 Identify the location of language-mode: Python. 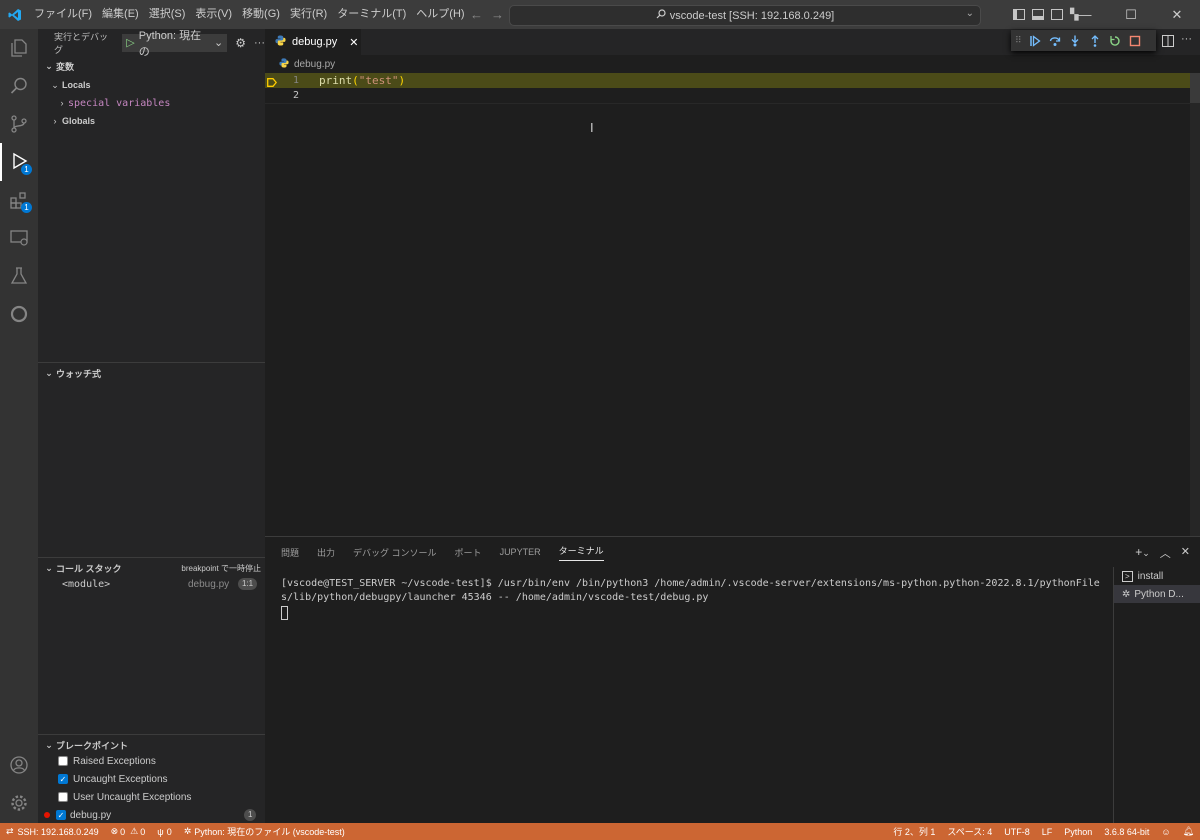
(1078, 832).